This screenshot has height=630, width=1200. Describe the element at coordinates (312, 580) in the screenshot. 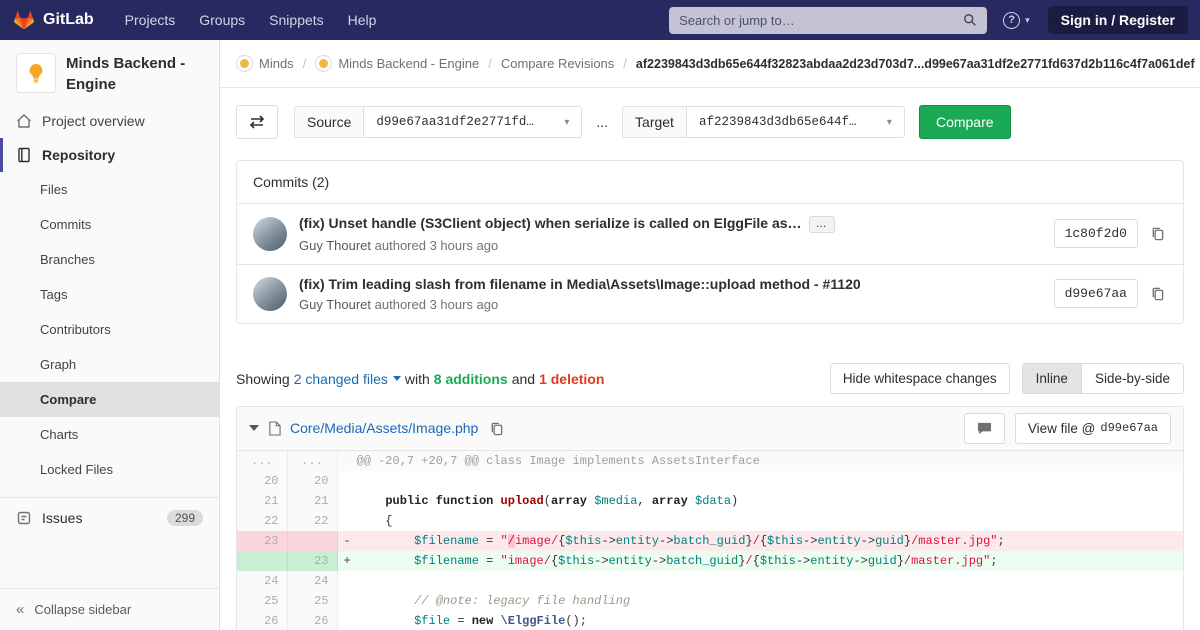

I see `new-line-number: 24` at that location.